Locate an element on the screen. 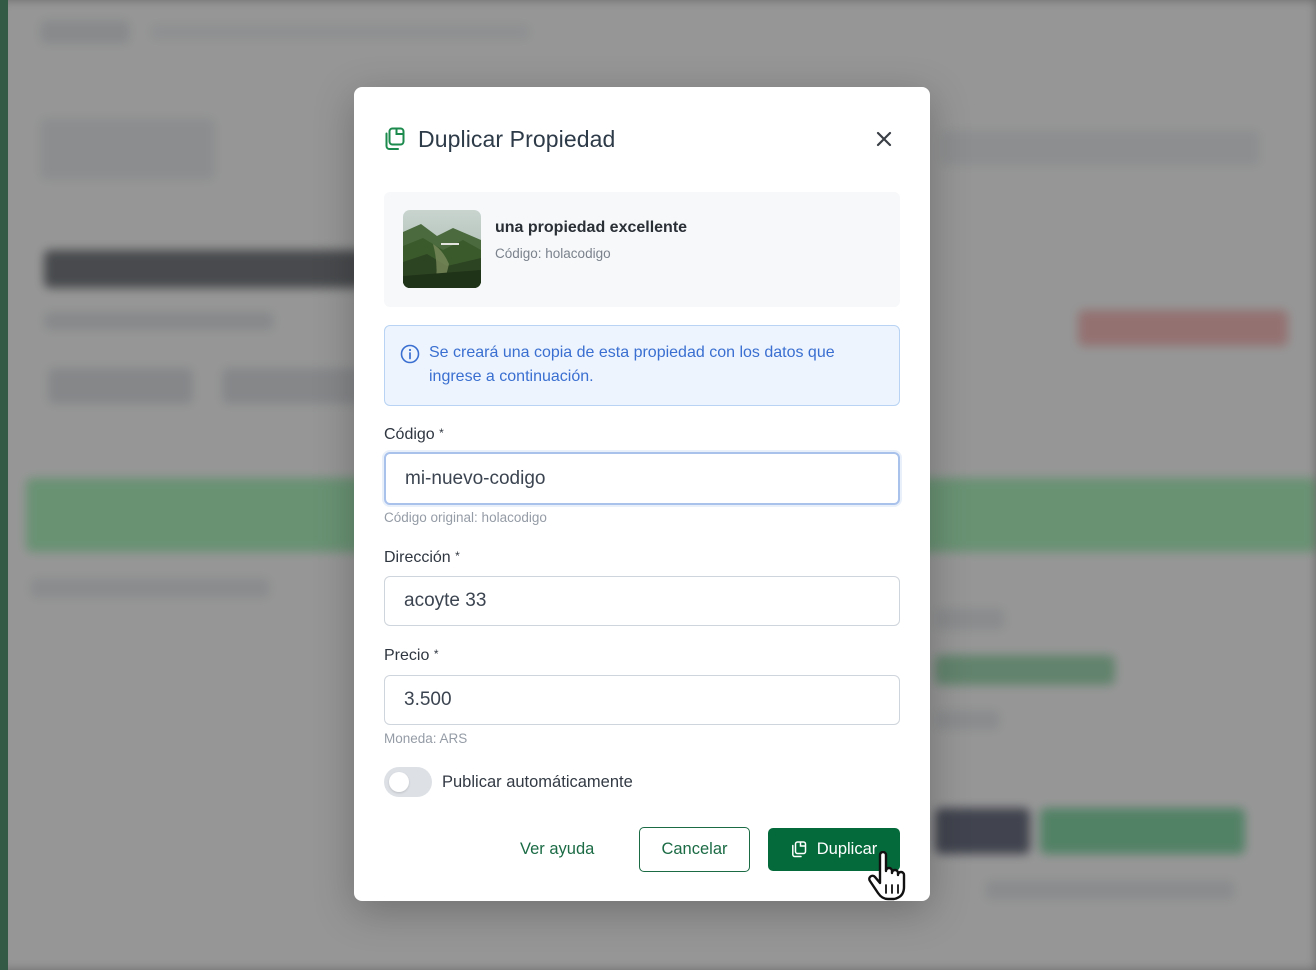 Image resolution: width=1316 pixels, height=970 pixels. auto-publish-toggle is located at coordinates (408, 782).